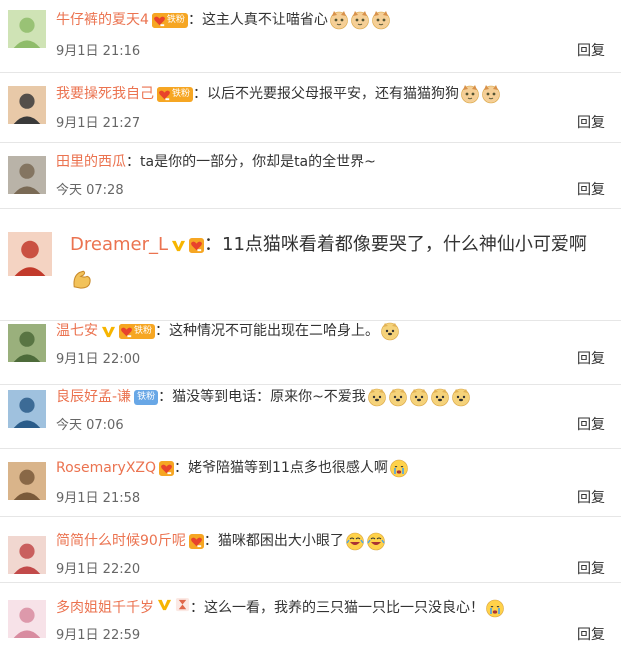  What do you see at coordinates (105, 94) in the screenshot?
I see `username-link: 我要操死我自己` at bounding box center [105, 94].